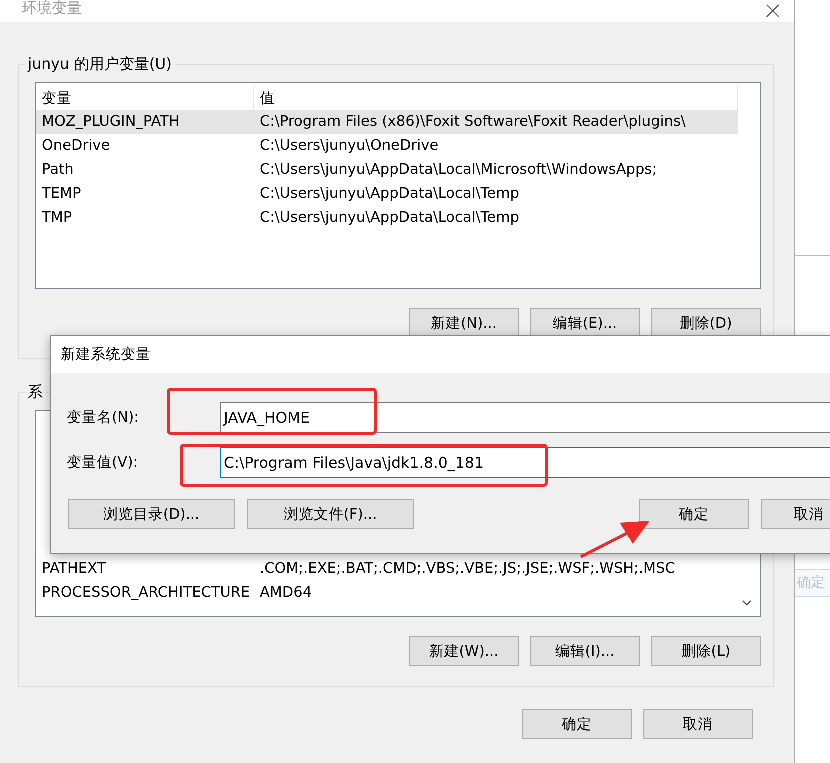  Describe the element at coordinates (387, 218) in the screenshot. I see `list-row: TMP C:\Users\junyu\AppData\Local\Temp` at that location.